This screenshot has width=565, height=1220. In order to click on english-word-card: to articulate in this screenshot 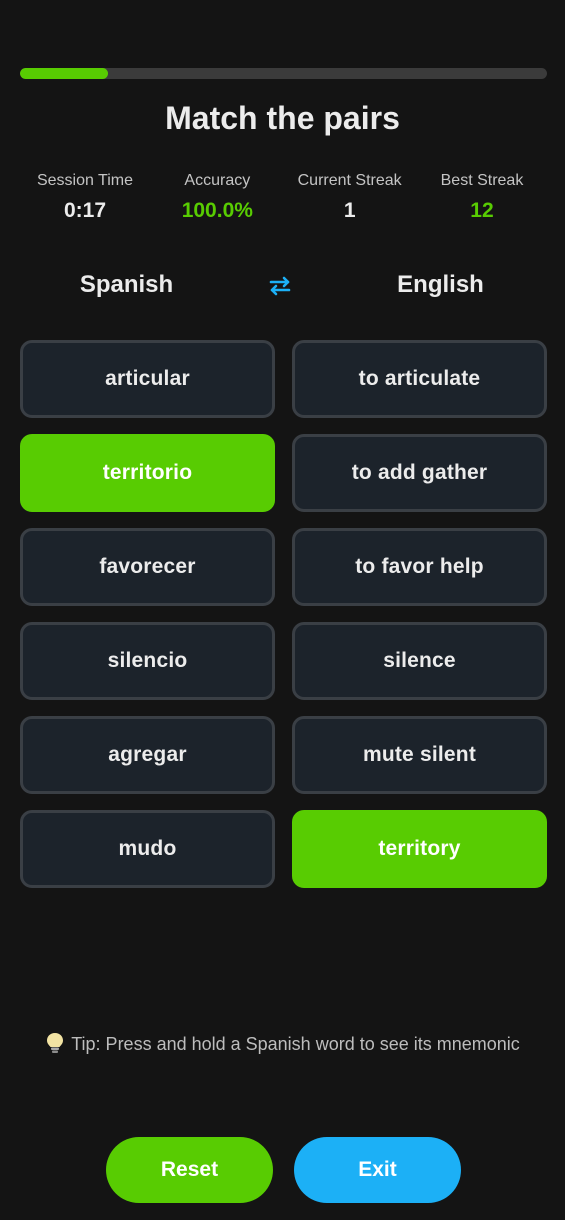, I will do `click(419, 379)`.